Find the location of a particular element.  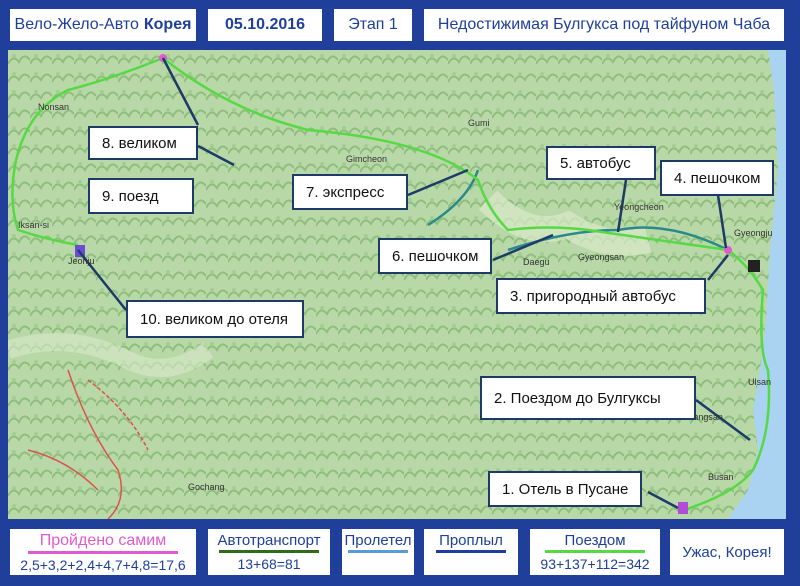

callout-10: 10. великом до отеля is located at coordinates (215, 319).